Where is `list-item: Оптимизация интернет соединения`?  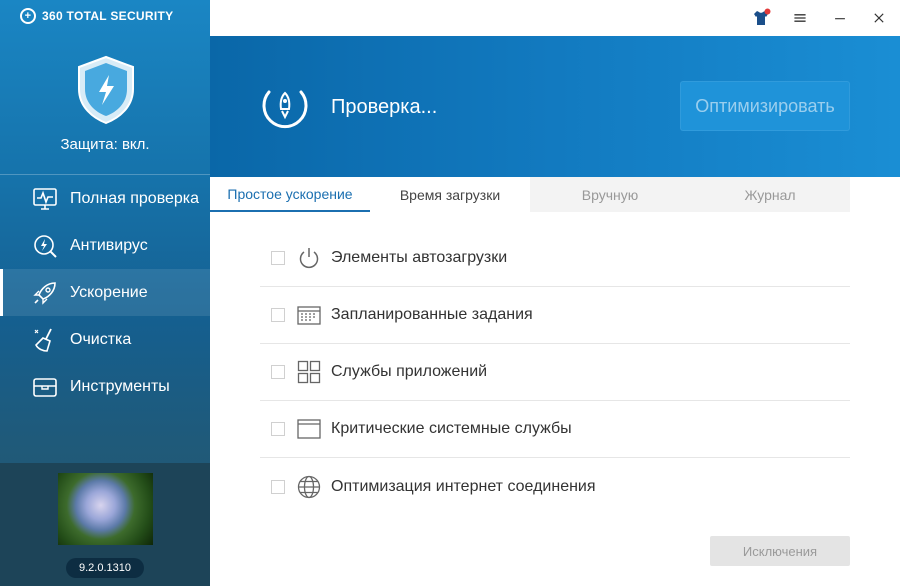 list-item: Оптимизация интернет соединения is located at coordinates (555, 486).